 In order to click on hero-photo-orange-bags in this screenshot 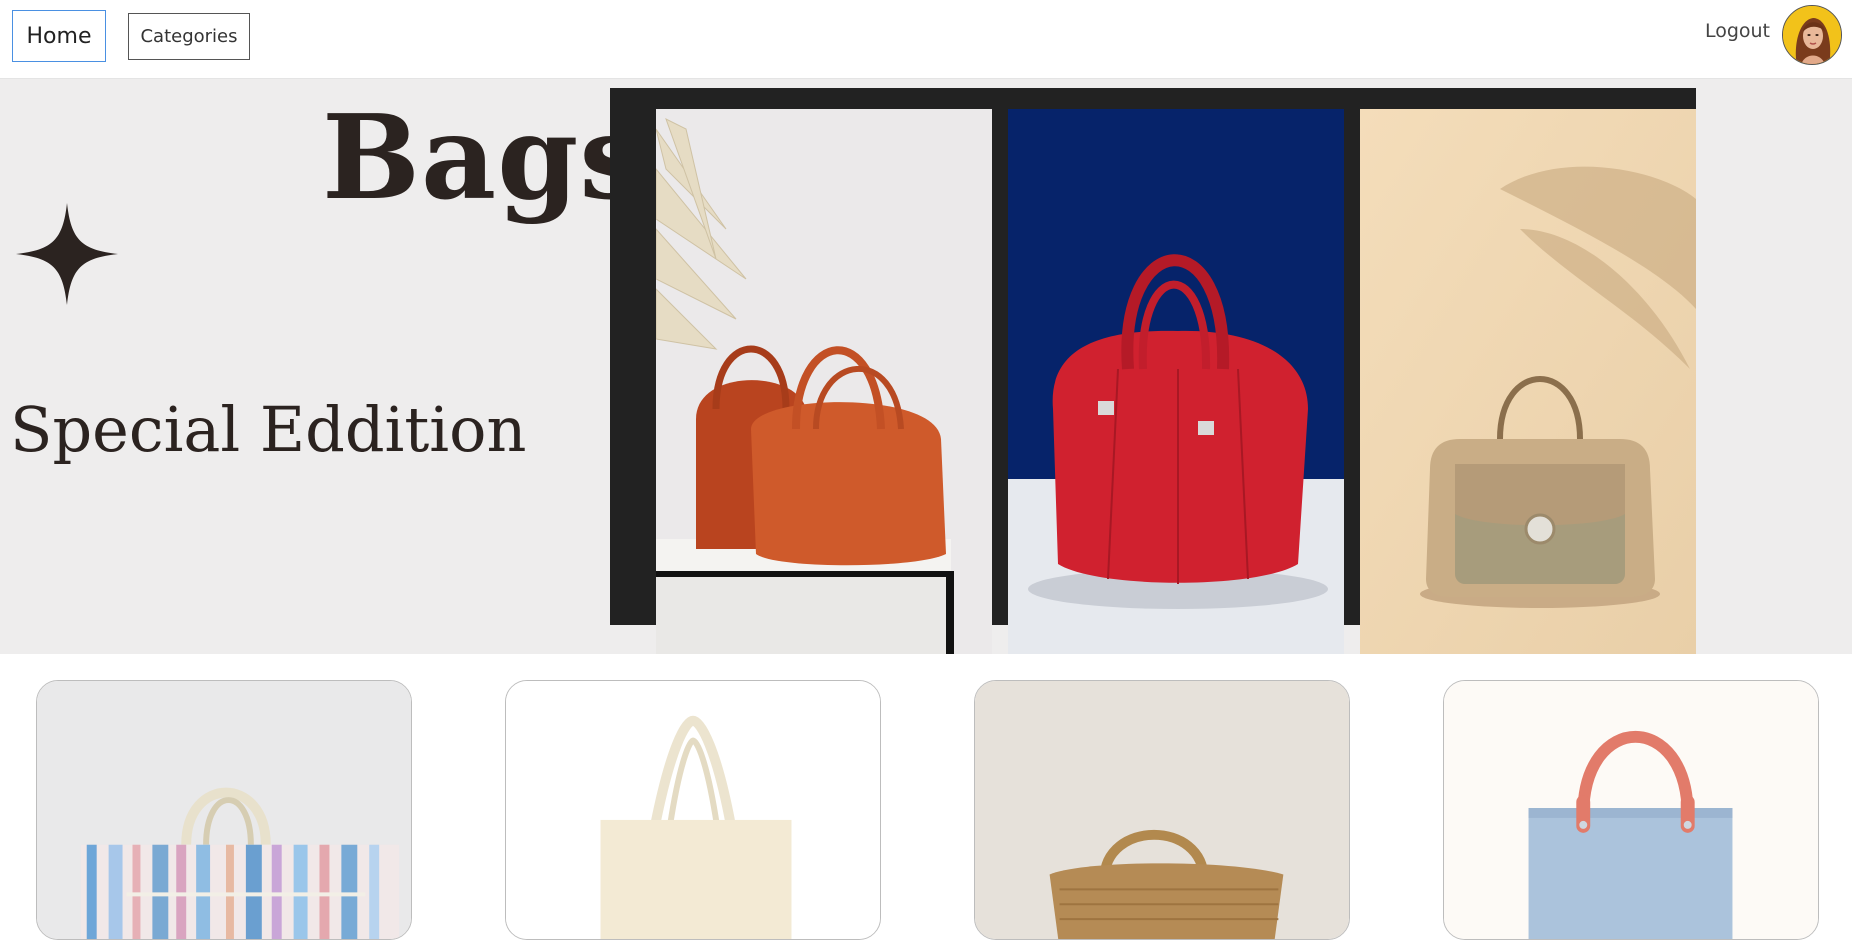, I will do `click(824, 381)`.